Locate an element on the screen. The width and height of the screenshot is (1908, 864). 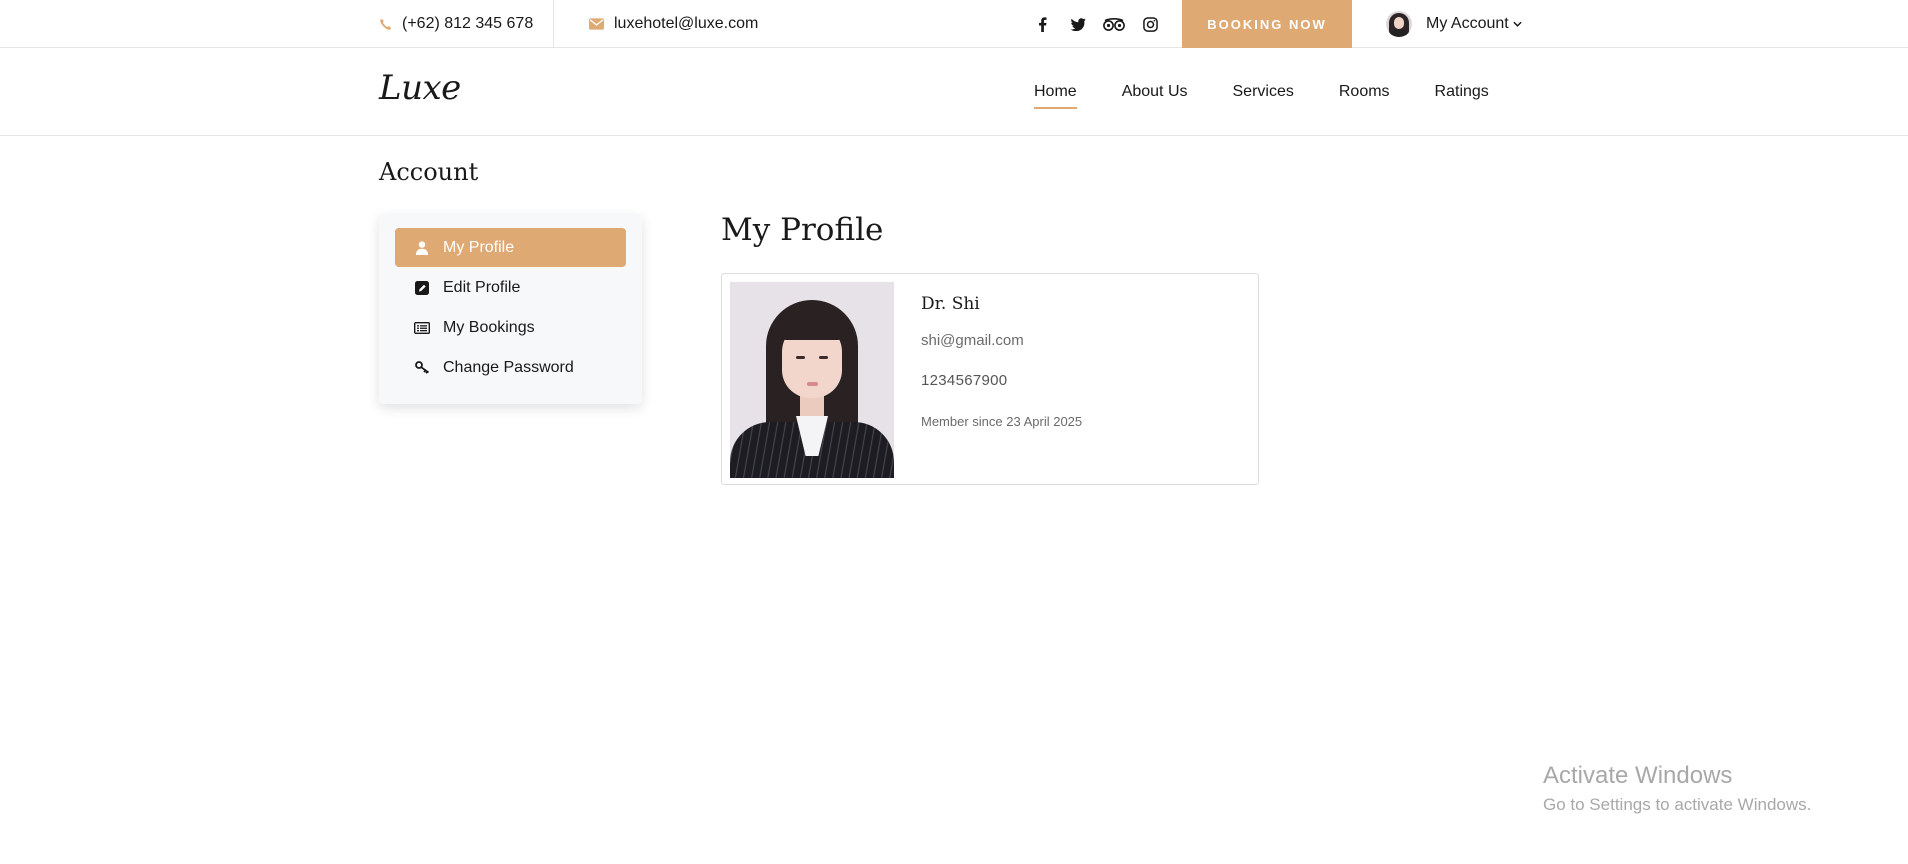
edit-icon is located at coordinates (422, 287).